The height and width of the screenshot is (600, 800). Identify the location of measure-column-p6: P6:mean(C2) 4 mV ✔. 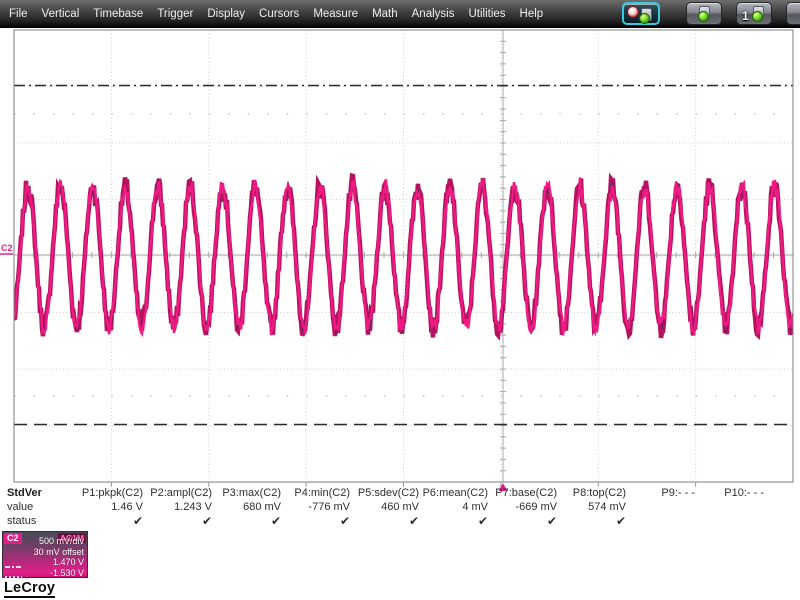
(453, 507).